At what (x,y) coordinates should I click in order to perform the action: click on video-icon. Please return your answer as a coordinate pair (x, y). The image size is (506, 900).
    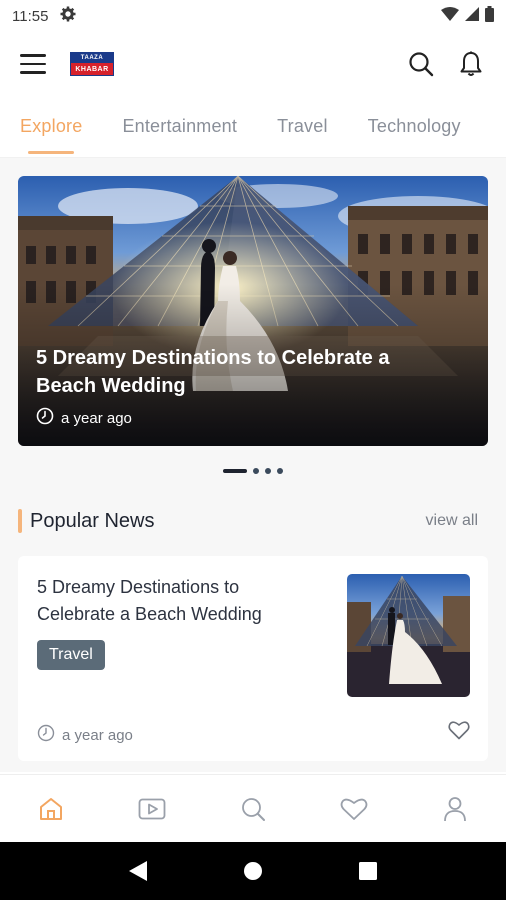
    Looking at the image, I should click on (152, 809).